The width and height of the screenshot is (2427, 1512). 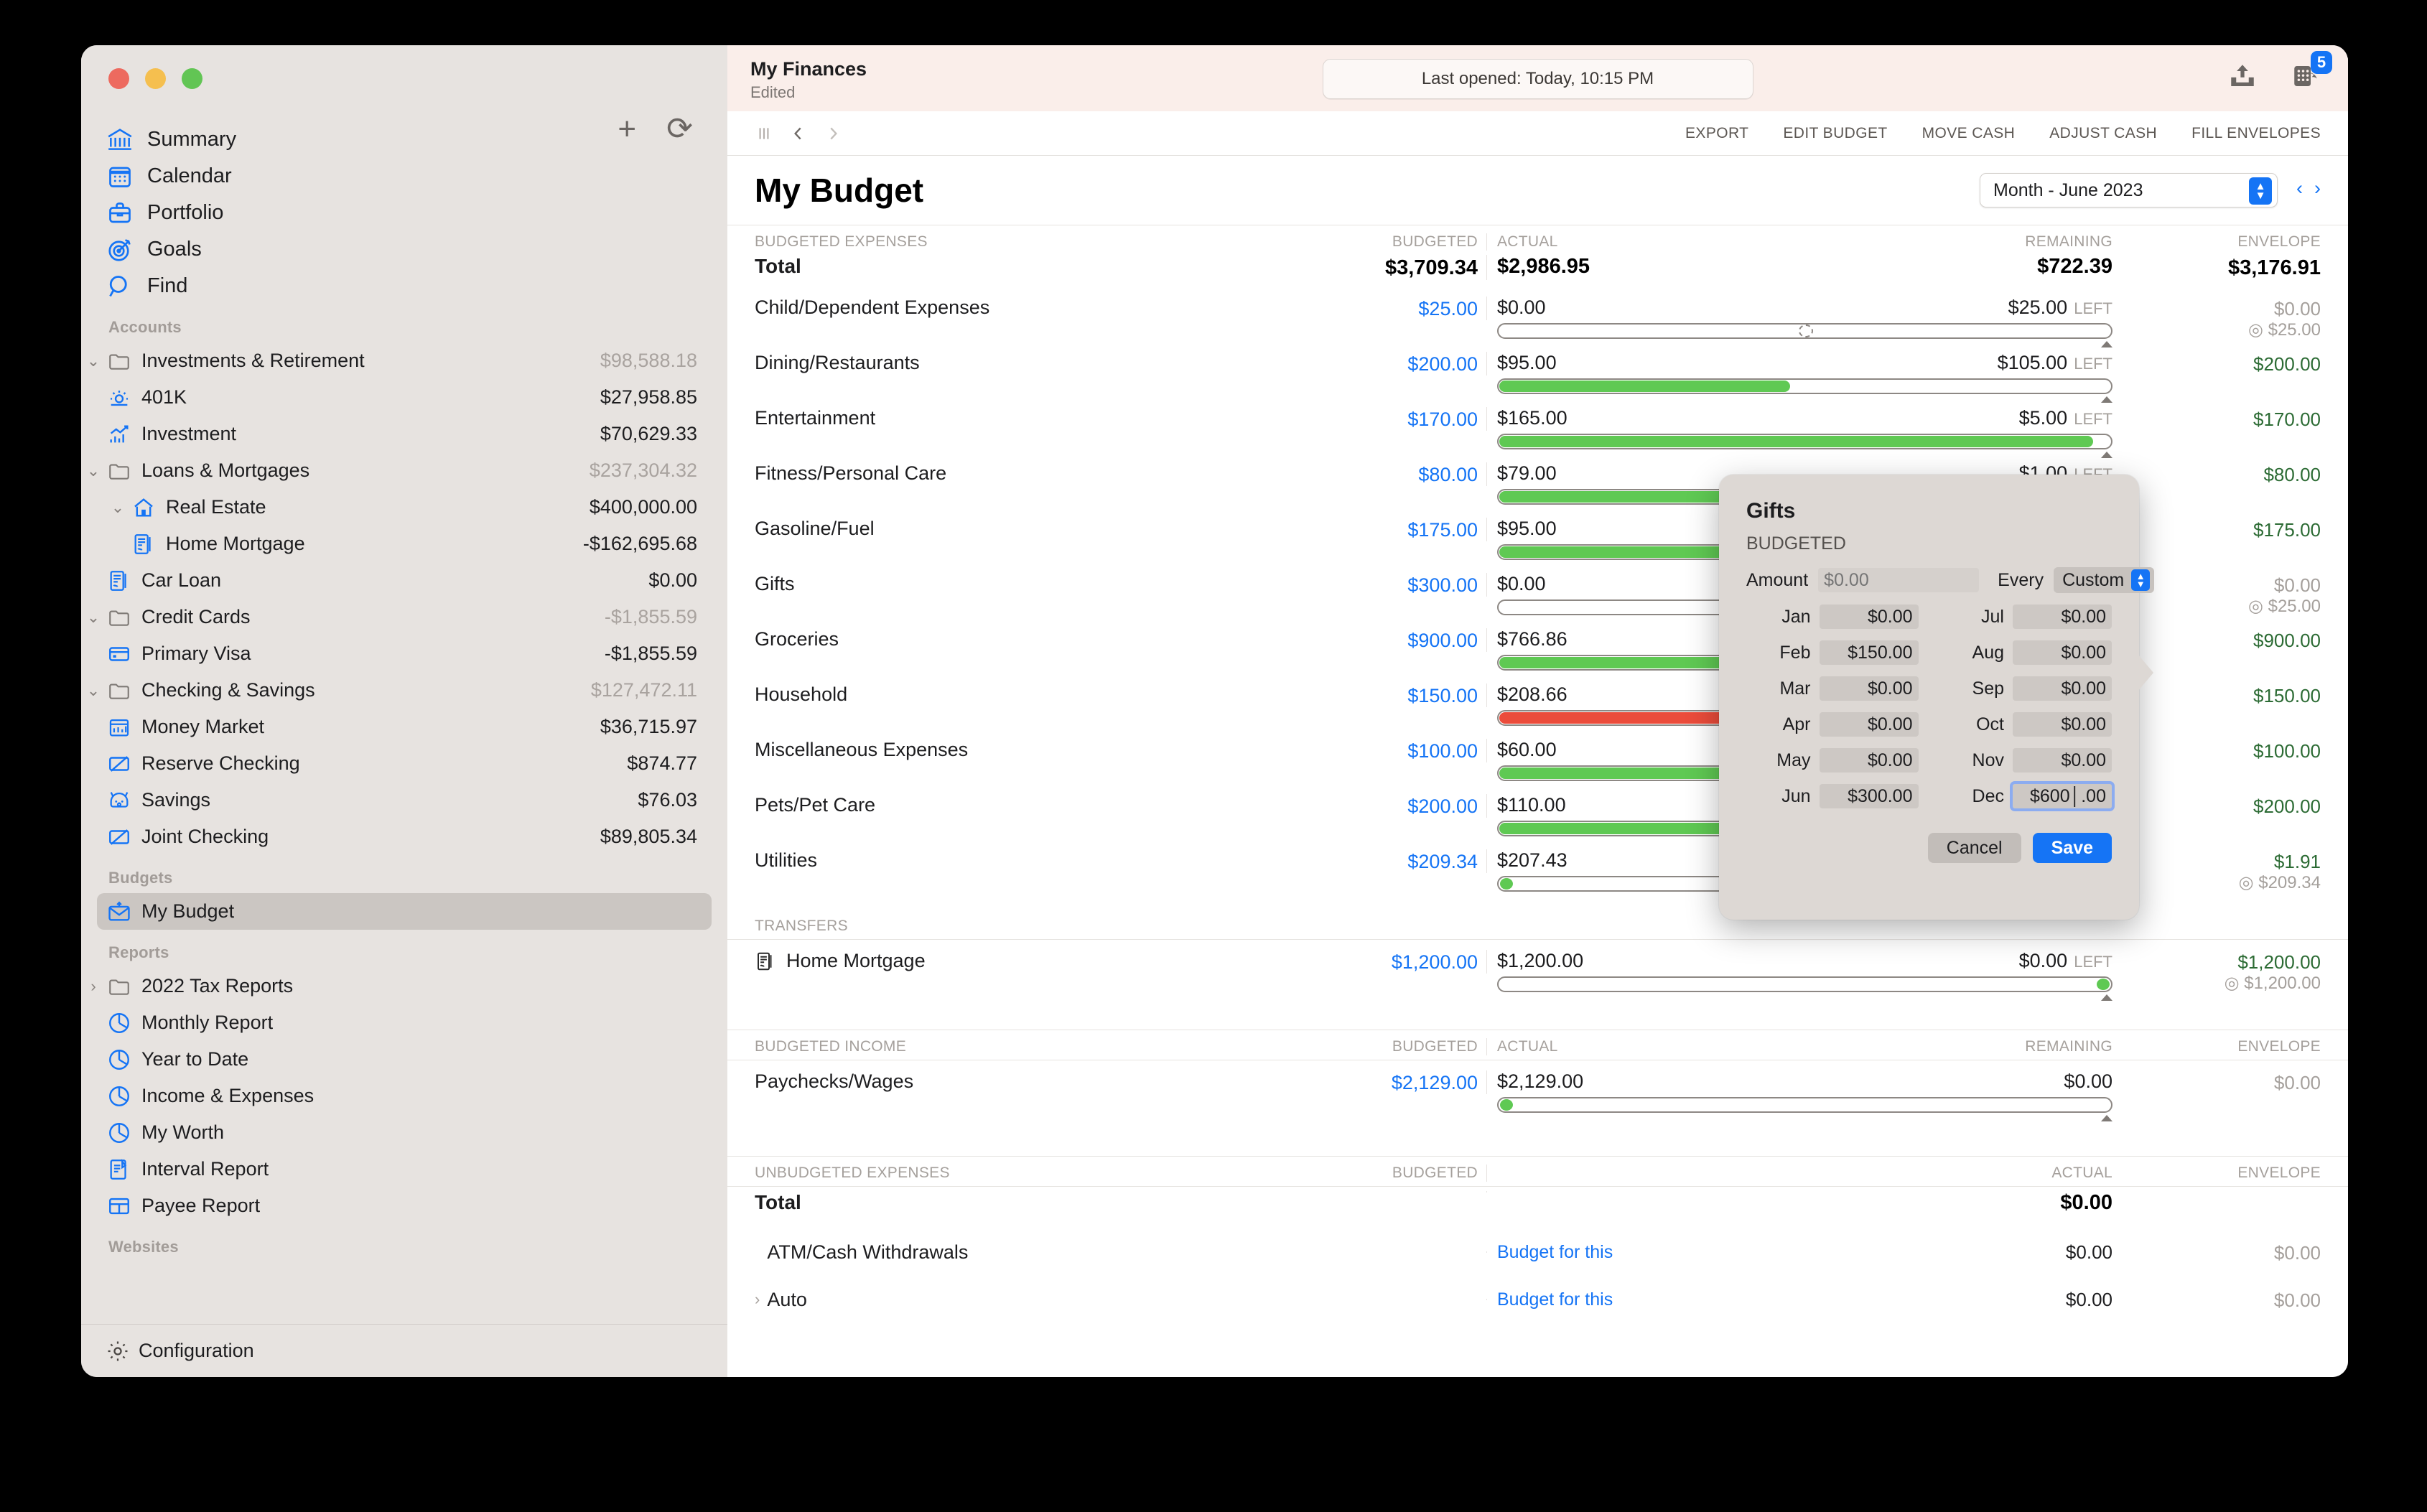 What do you see at coordinates (404, 176) in the screenshot?
I see `sidebar-item-calendar: Calendar` at bounding box center [404, 176].